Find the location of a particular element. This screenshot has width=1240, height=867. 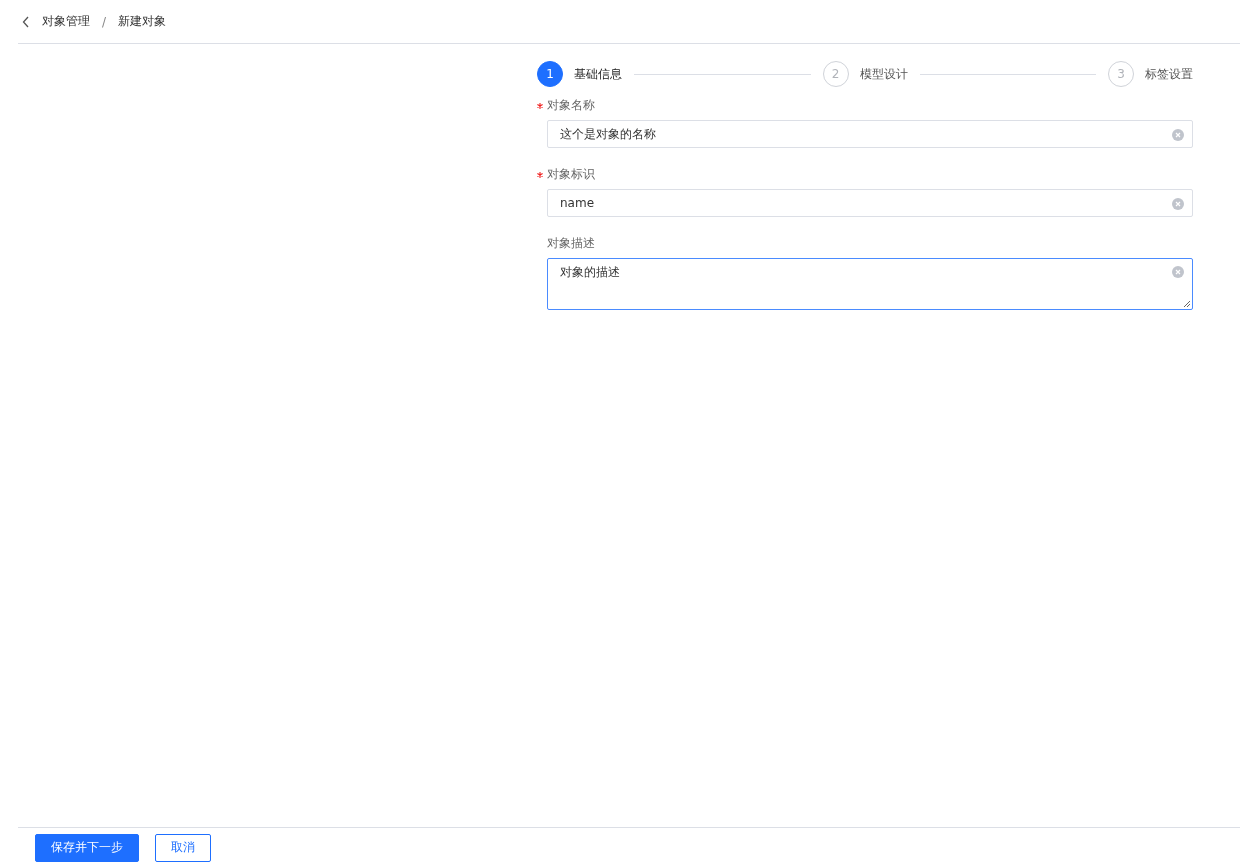

breadcrumb-item: 新建对象 is located at coordinates (142, 21).